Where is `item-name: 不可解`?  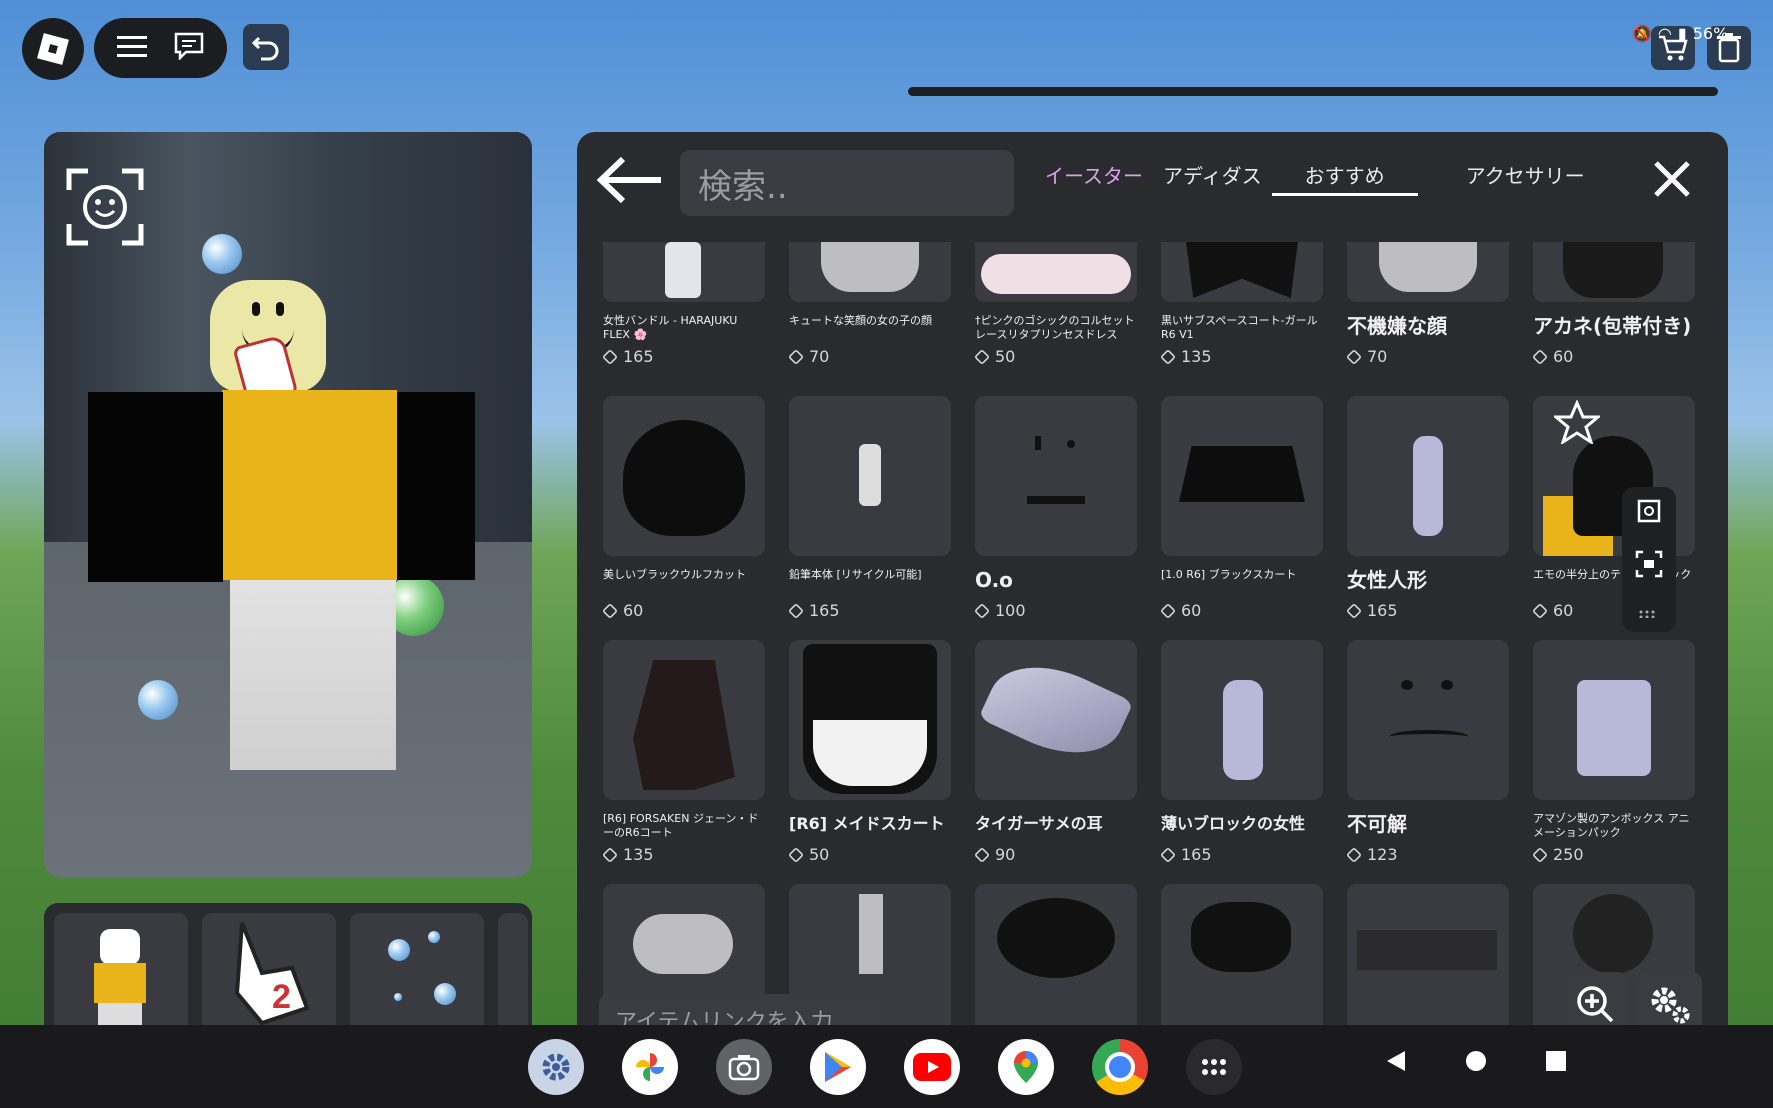
item-name: 不可解 is located at coordinates (1377, 824).